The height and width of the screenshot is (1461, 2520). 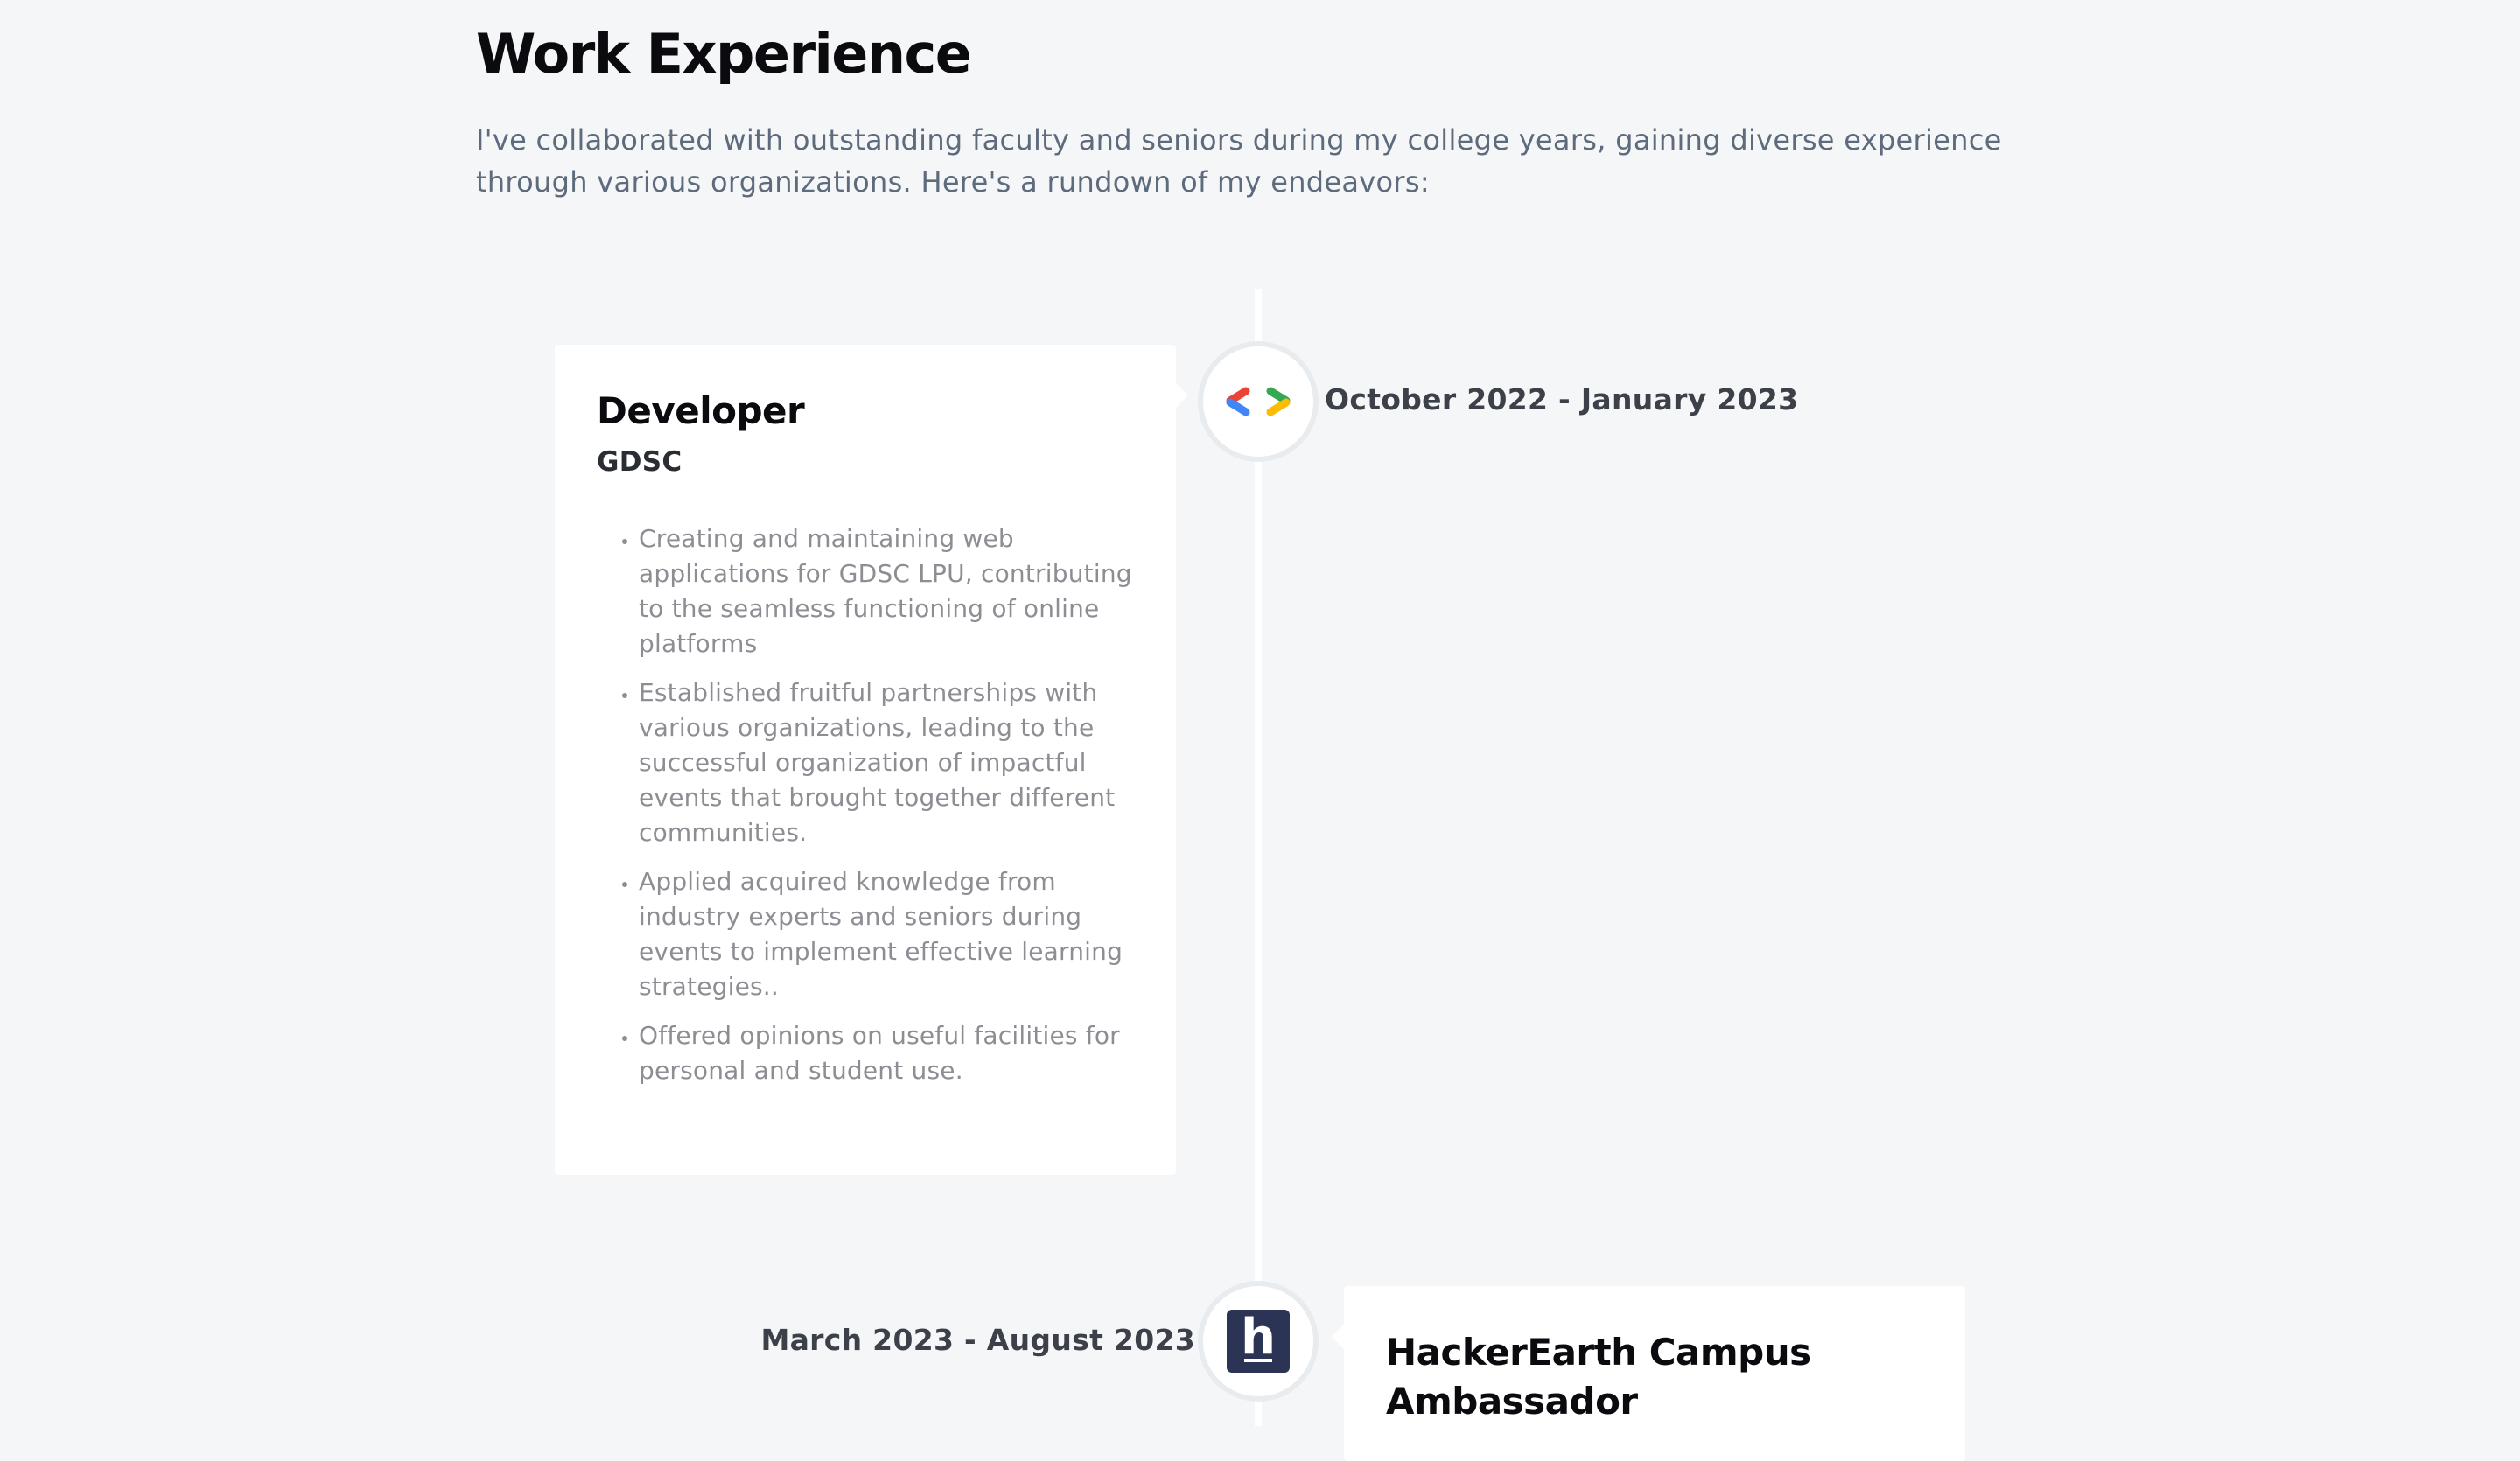 I want to click on timeline-node-hackerearth: h, so click(x=1258, y=1341).